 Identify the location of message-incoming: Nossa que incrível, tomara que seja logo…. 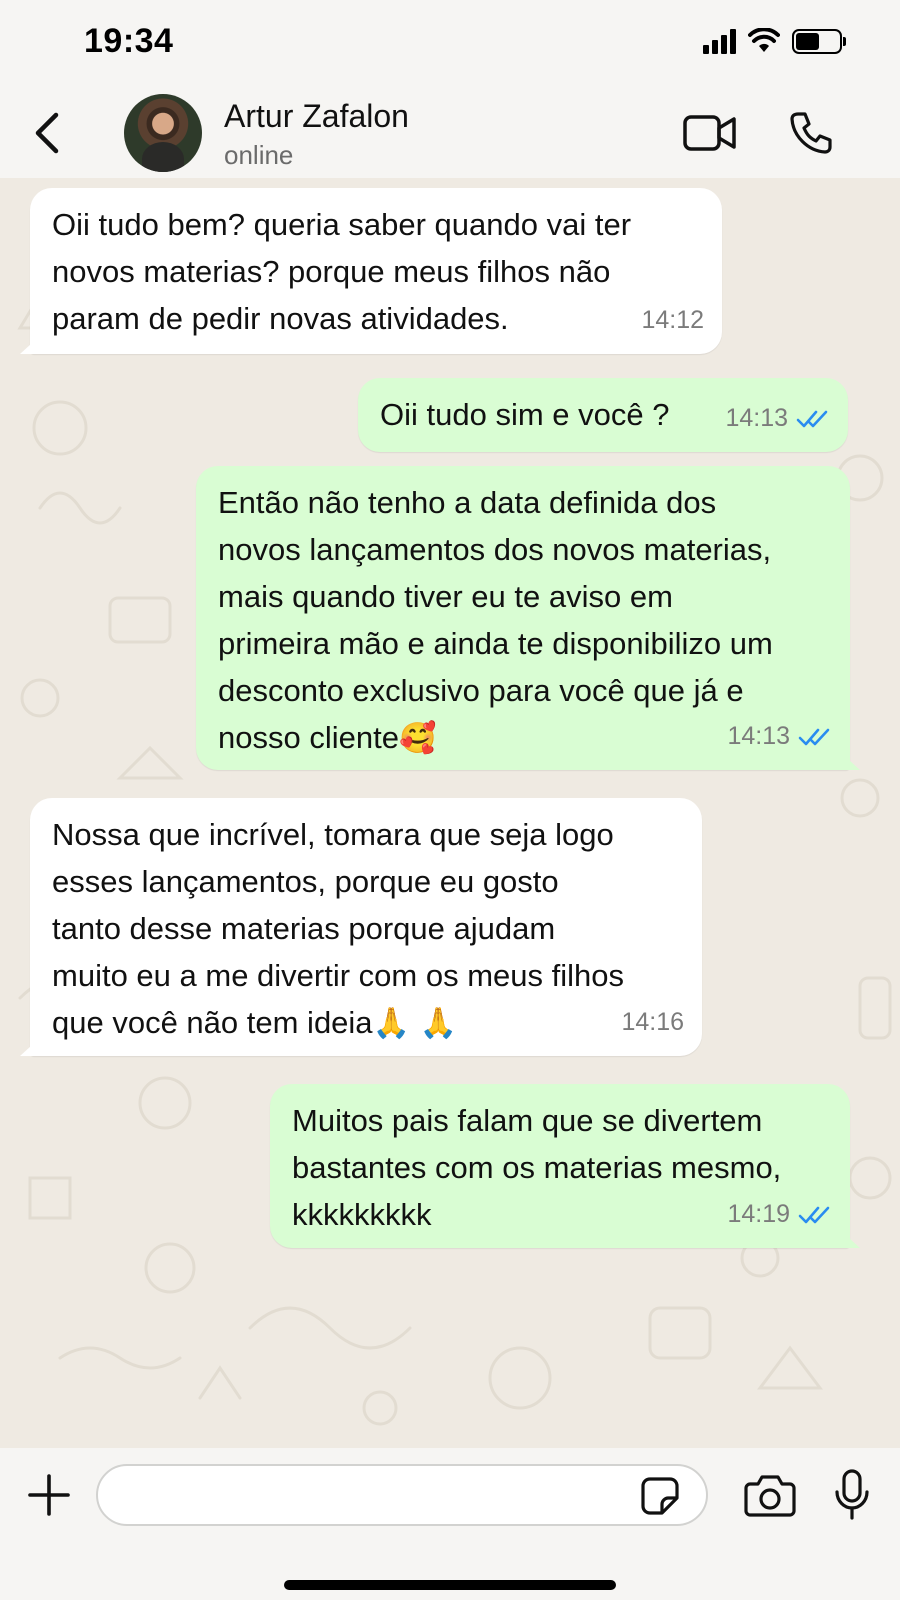
(361, 927).